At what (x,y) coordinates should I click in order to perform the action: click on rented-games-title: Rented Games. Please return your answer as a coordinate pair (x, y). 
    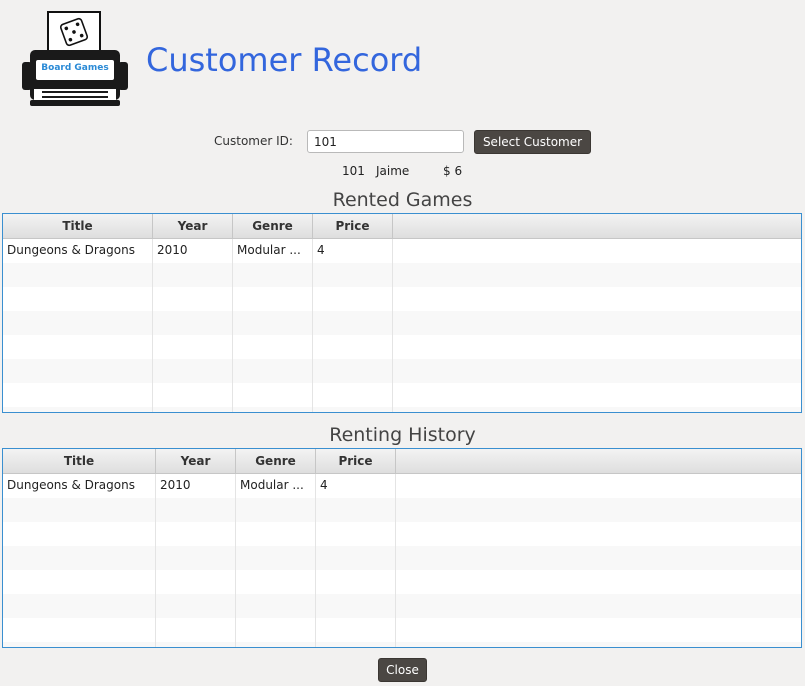
    Looking at the image, I should click on (402, 200).